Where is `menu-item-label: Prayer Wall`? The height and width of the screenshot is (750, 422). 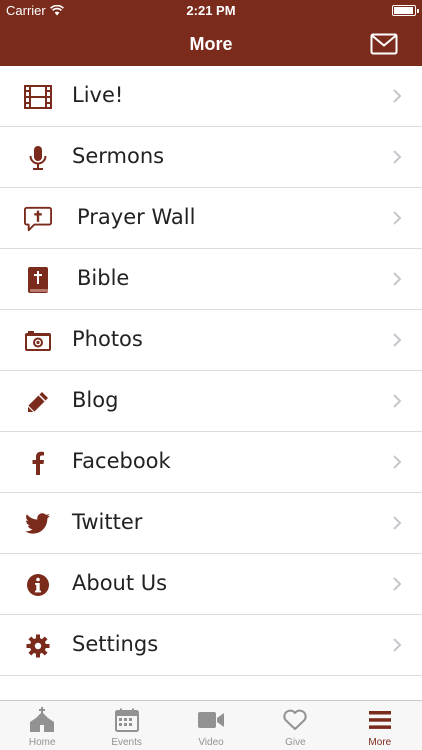 menu-item-label: Prayer Wall is located at coordinates (136, 217).